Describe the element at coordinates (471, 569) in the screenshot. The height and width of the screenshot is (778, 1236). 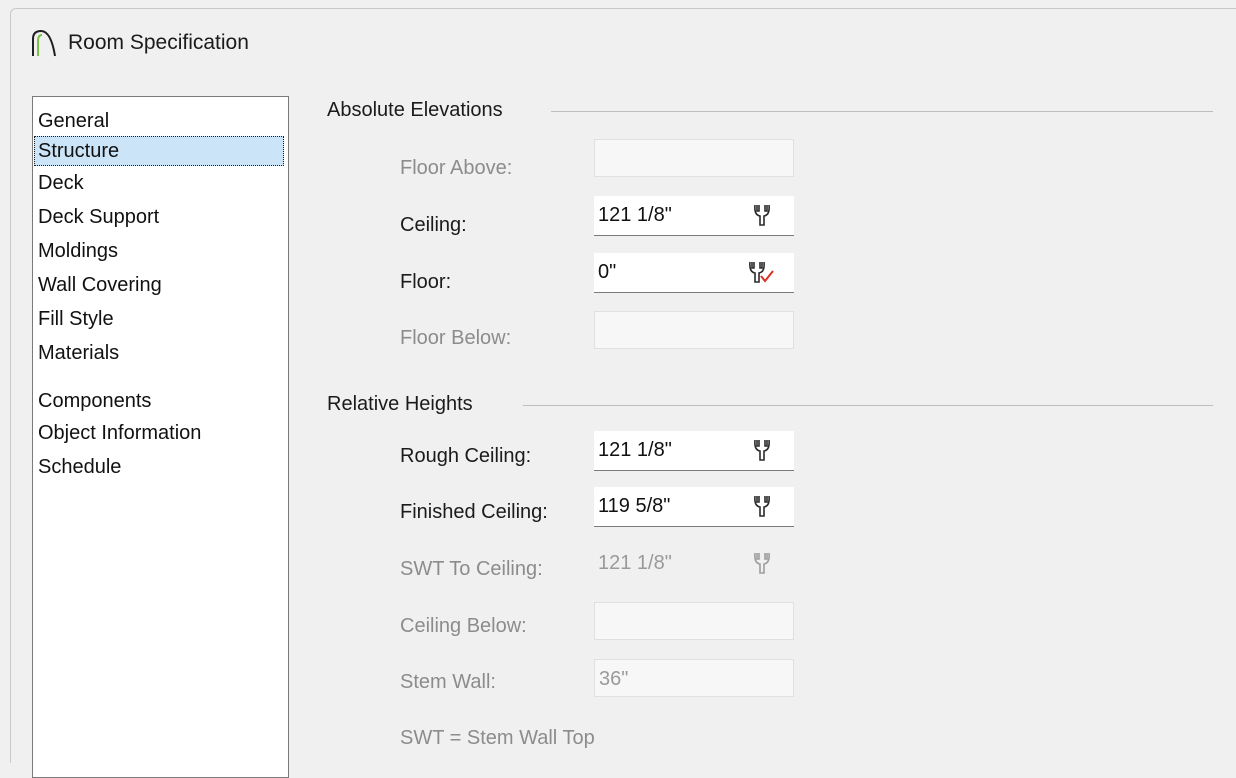
I see `swt-to-ceiling-label: SWT To Ceiling:` at that location.